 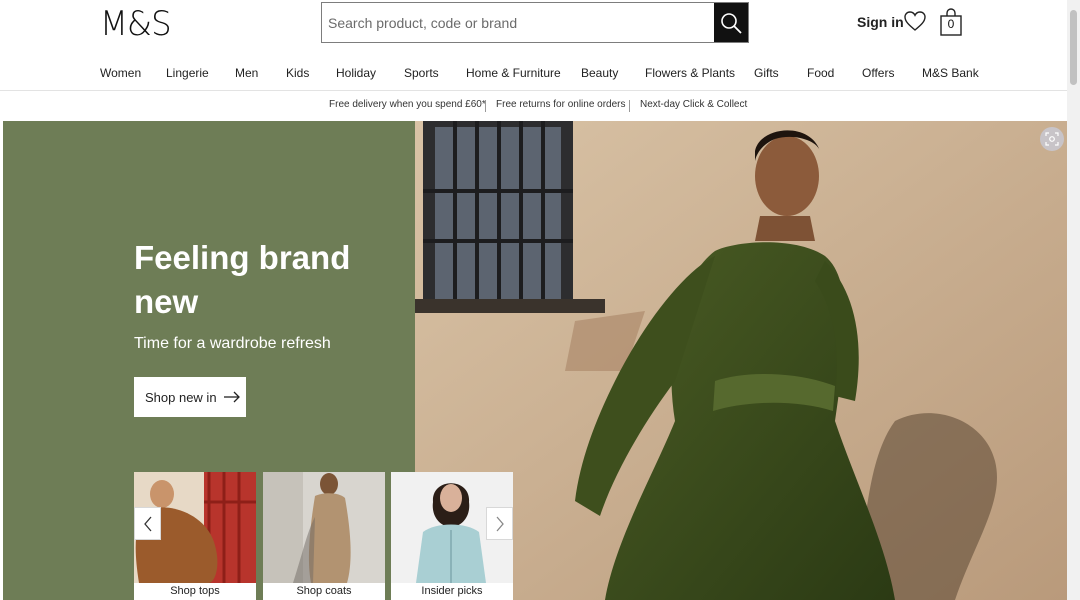 I want to click on carousel-next-button, so click(x=499, y=523).